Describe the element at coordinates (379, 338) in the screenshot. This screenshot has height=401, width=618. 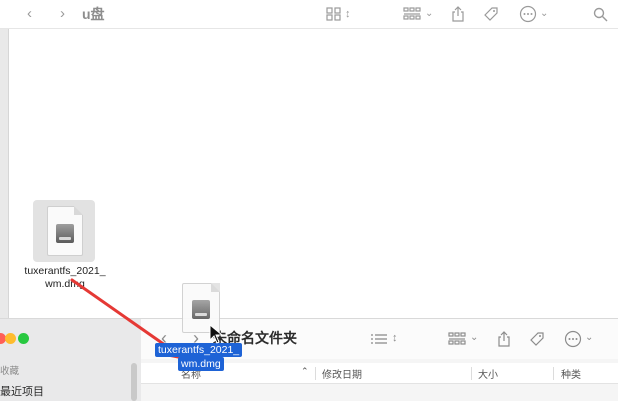
I see `list-view-icon` at that location.